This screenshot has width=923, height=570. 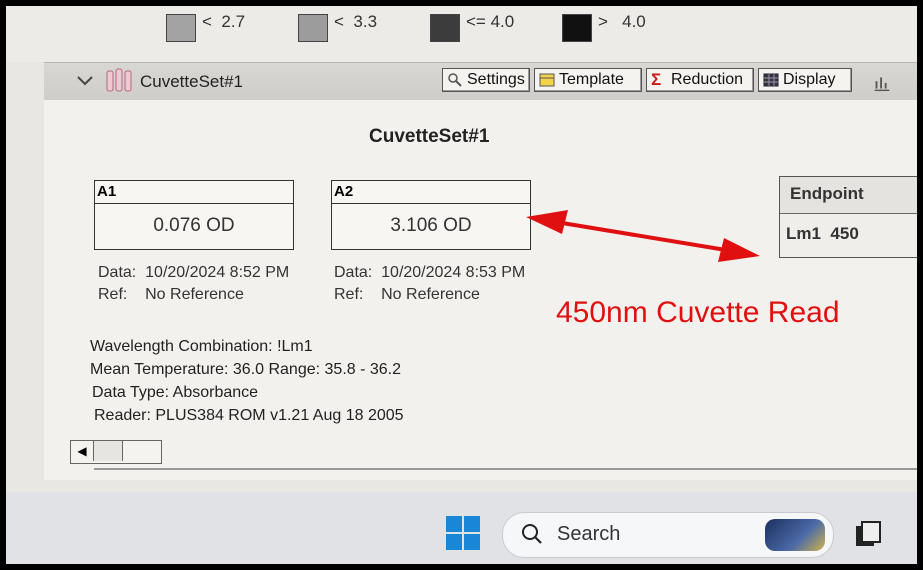 What do you see at coordinates (589, 534) in the screenshot?
I see `search-placeholder: Search` at bounding box center [589, 534].